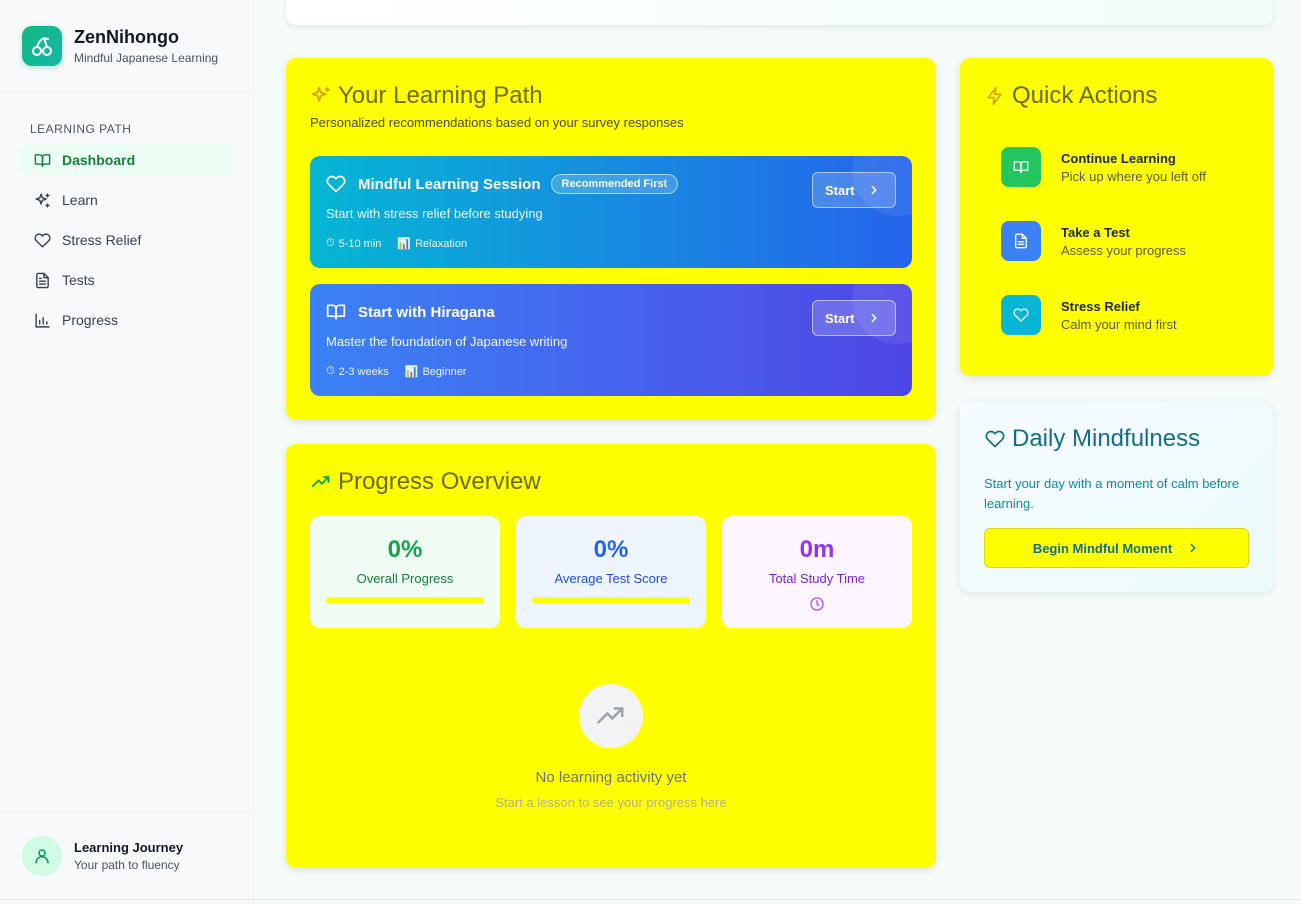 The image size is (1301, 904). I want to click on sidebar-item-label: Learn, so click(80, 200).